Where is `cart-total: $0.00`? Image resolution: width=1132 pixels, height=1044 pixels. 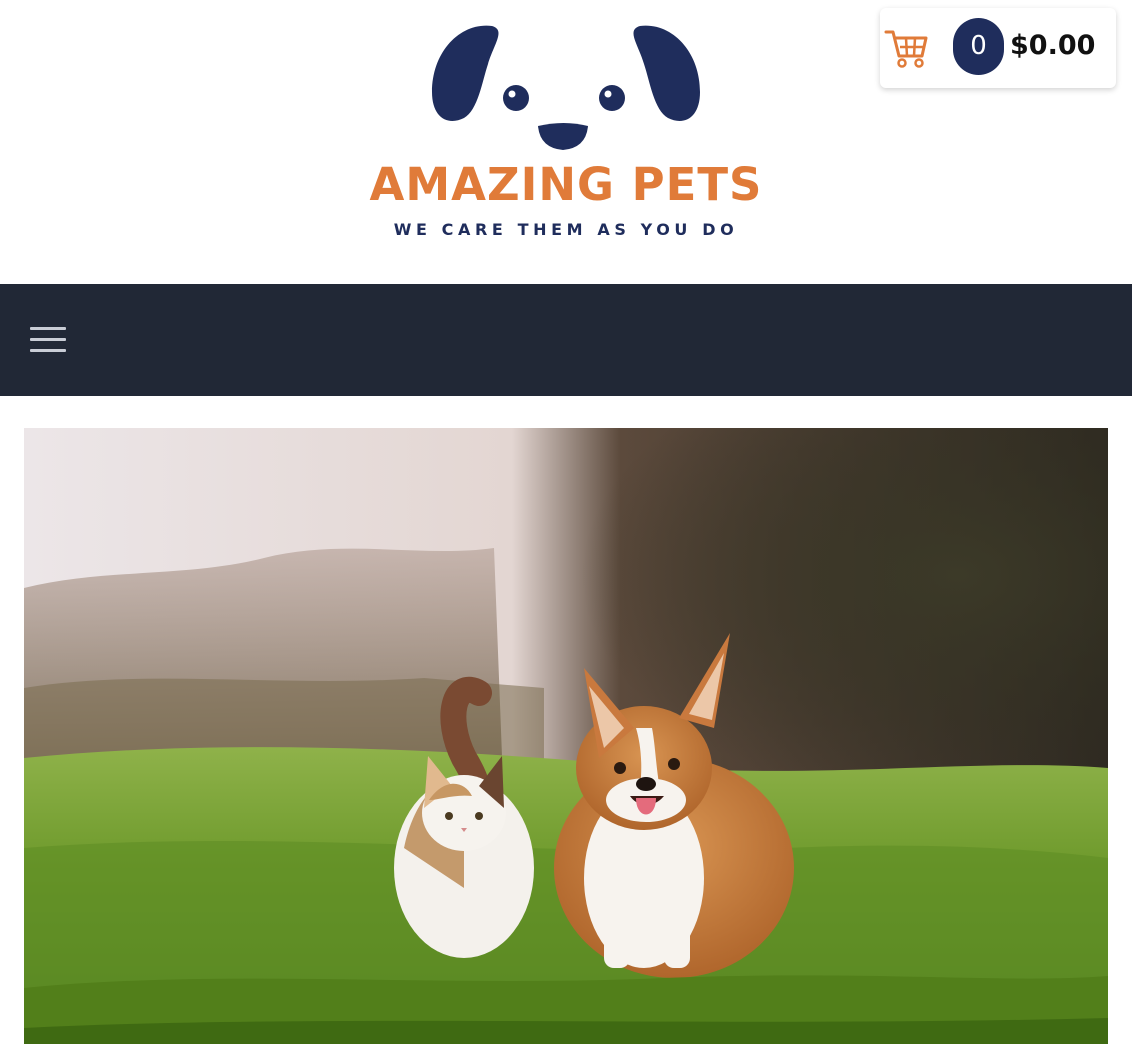 cart-total: $0.00 is located at coordinates (1053, 45).